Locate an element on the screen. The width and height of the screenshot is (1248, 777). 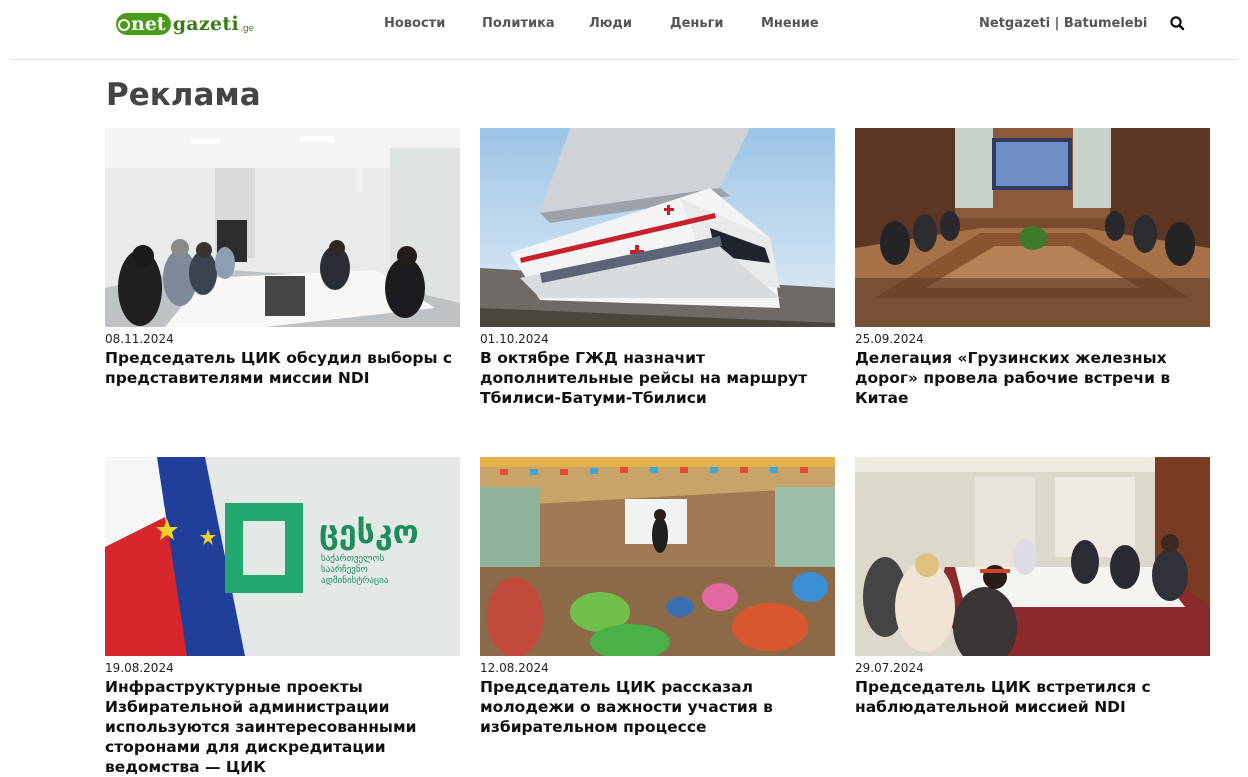
nav-item-news: Новости is located at coordinates (414, 23).